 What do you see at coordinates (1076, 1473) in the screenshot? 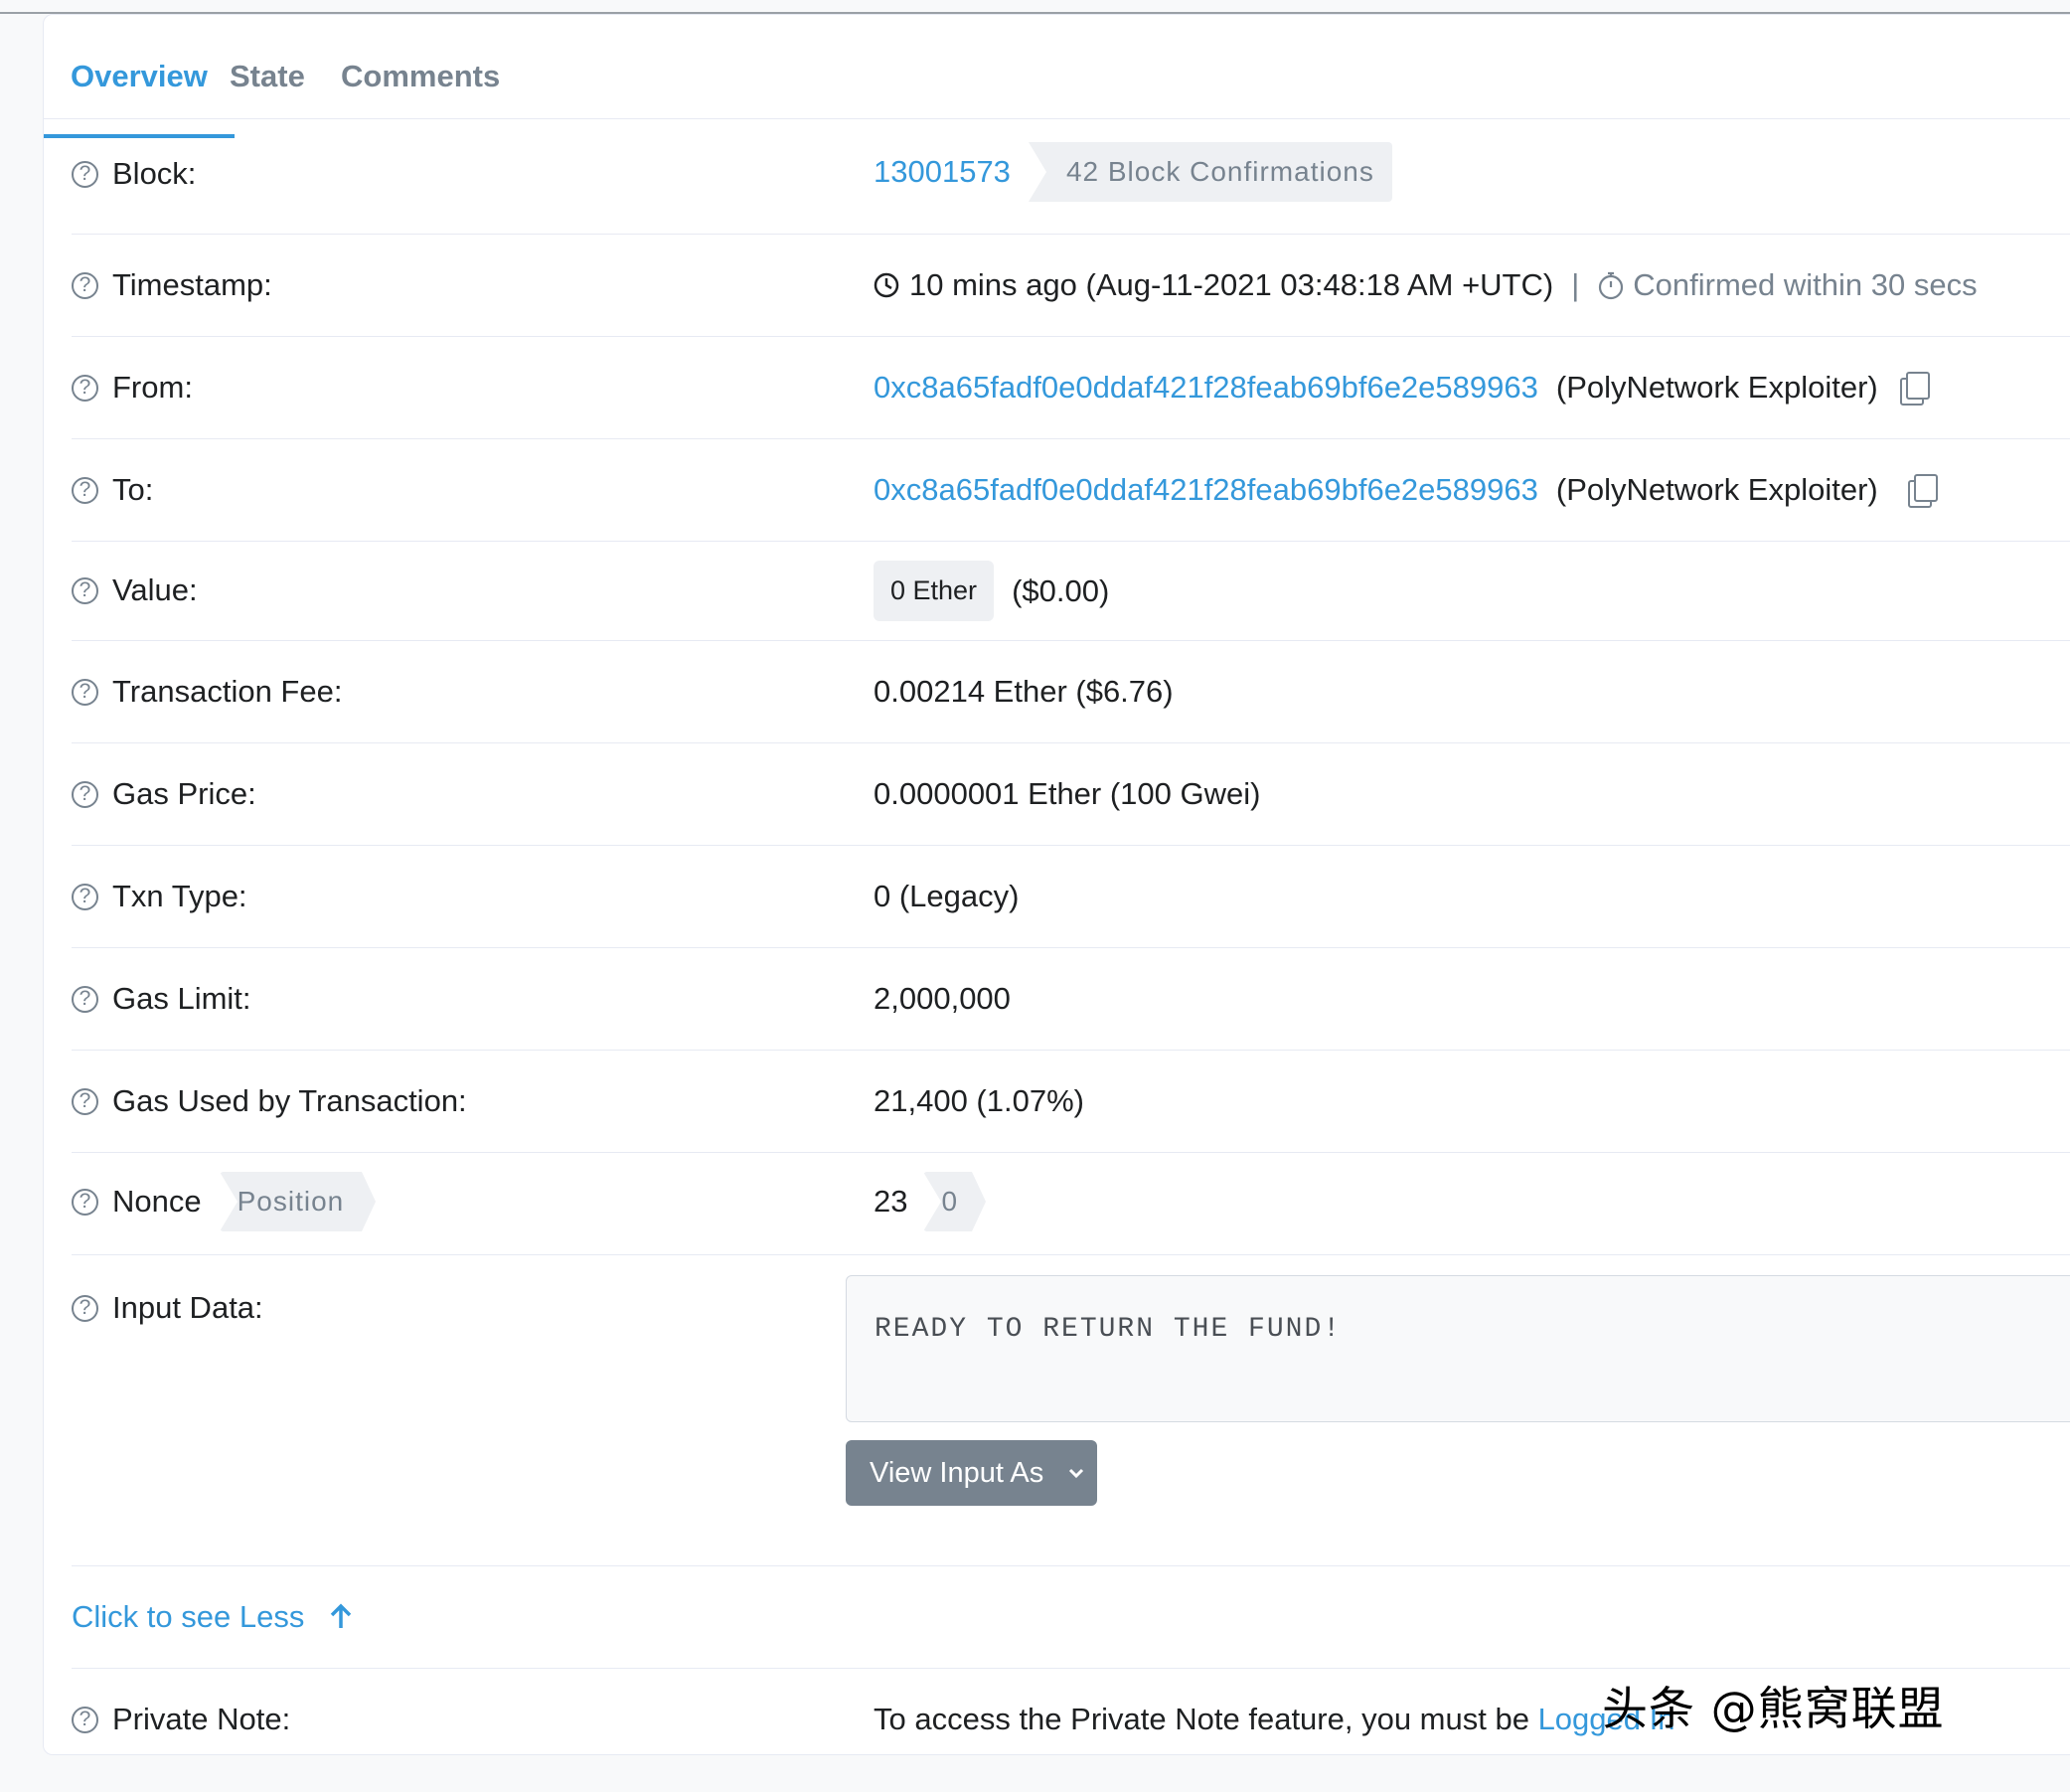
I see `chevron-down-icon` at bounding box center [1076, 1473].